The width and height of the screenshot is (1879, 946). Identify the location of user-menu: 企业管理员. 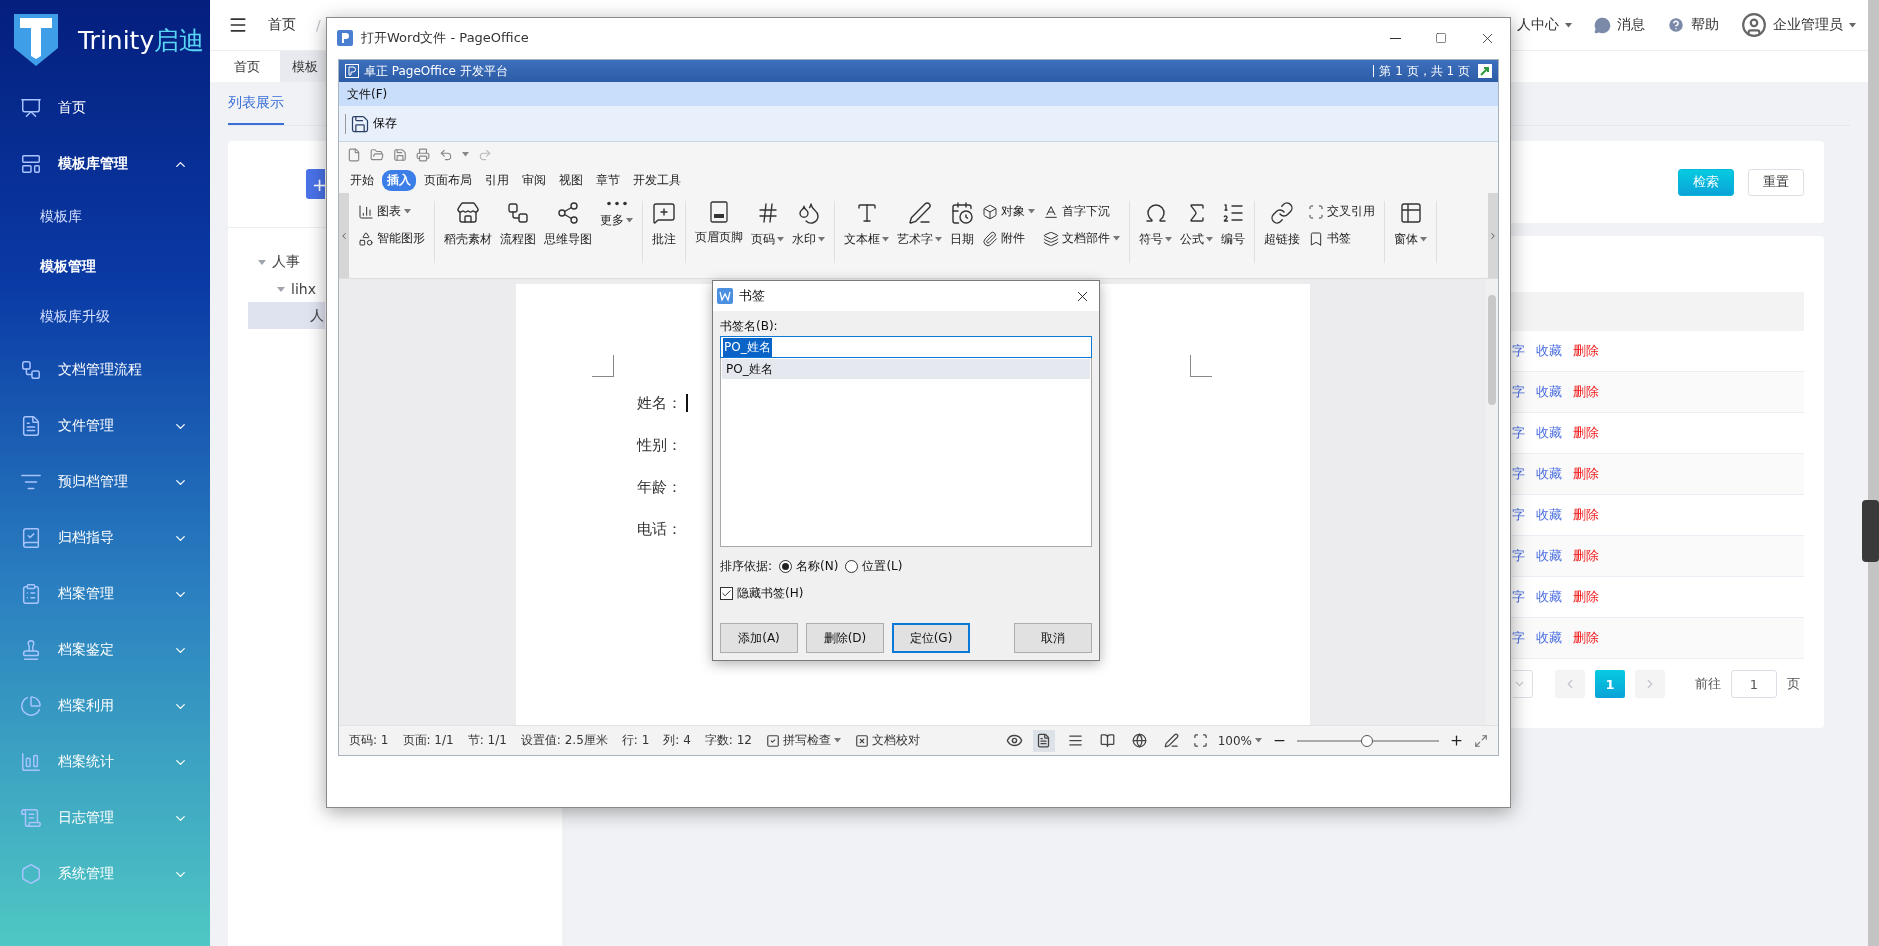
(1798, 25).